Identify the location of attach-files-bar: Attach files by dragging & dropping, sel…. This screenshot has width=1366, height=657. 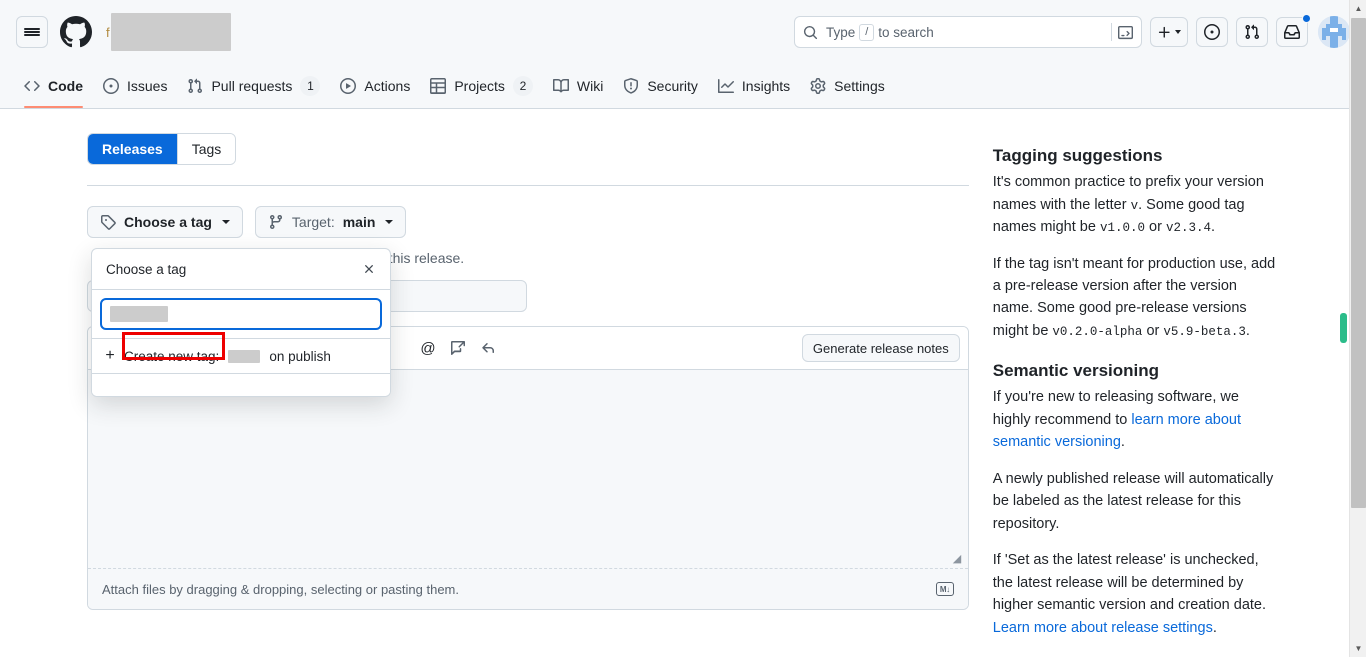
(528, 589).